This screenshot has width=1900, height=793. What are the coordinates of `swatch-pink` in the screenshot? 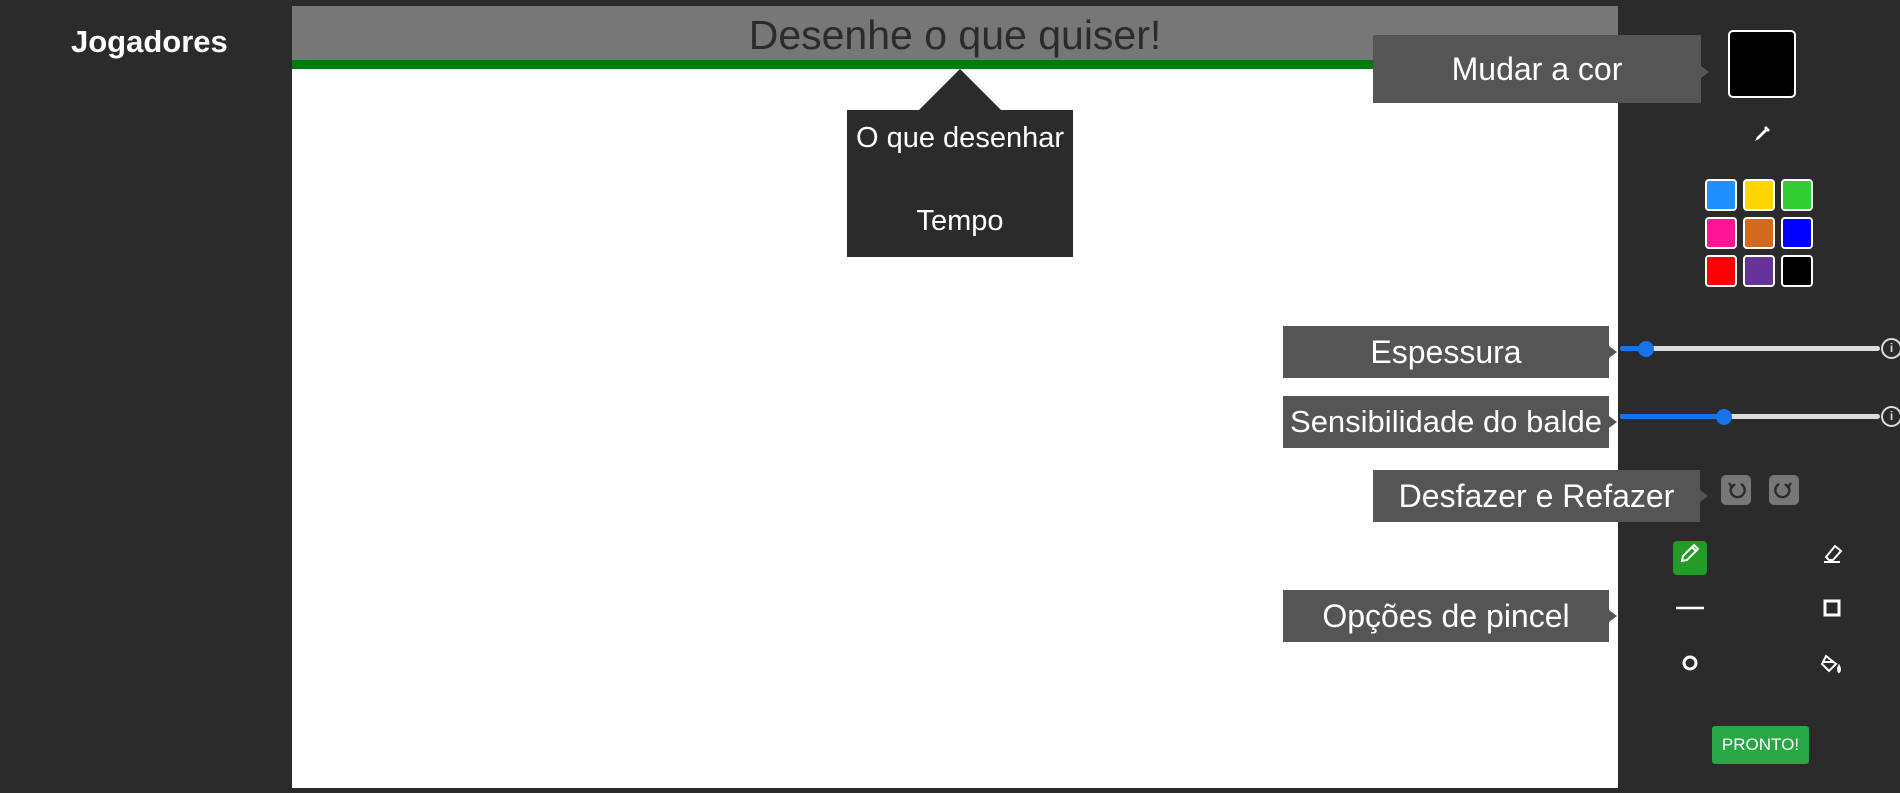 It's located at (1721, 233).